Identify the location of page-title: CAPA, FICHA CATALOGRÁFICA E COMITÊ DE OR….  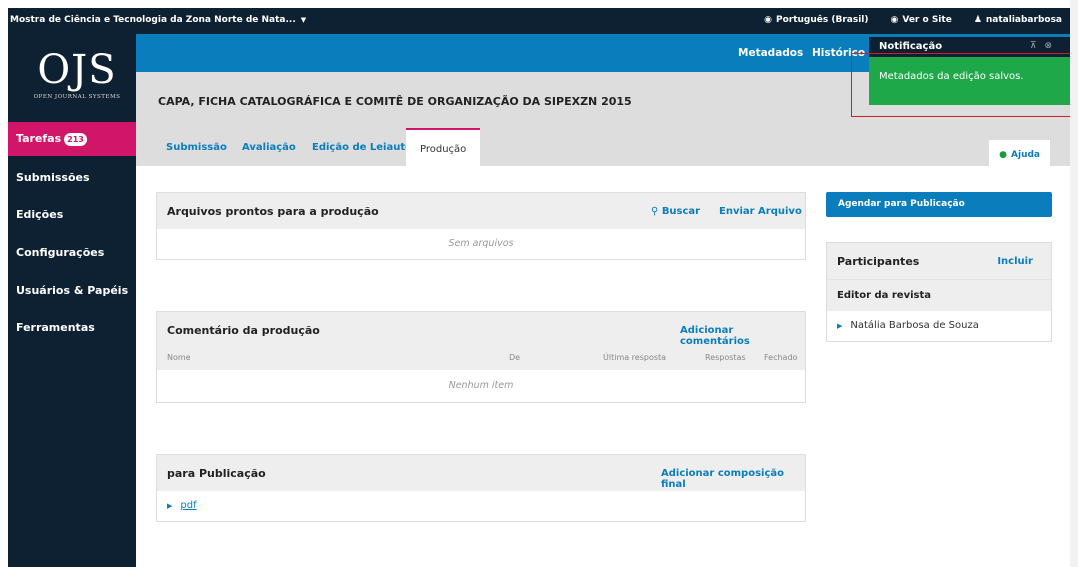
(395, 101).